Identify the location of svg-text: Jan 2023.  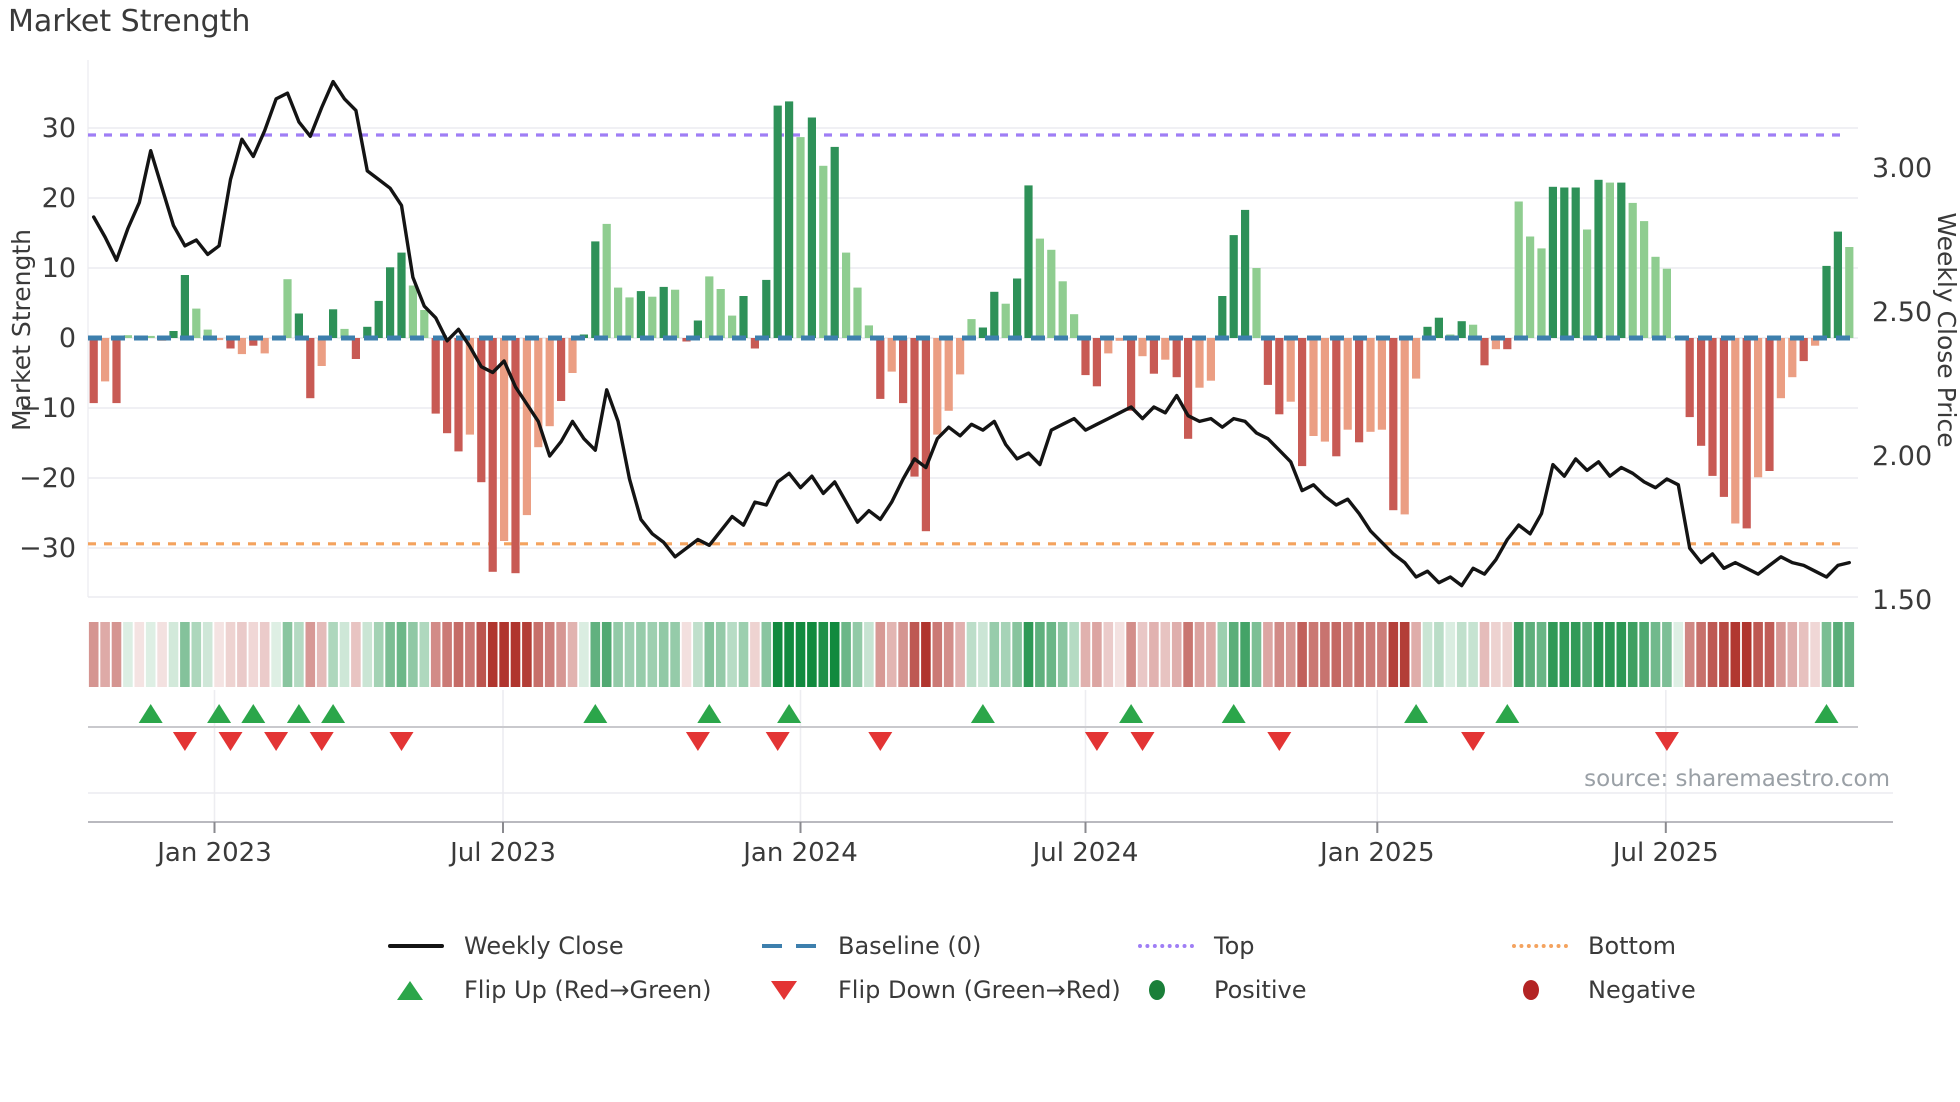
(213, 853).